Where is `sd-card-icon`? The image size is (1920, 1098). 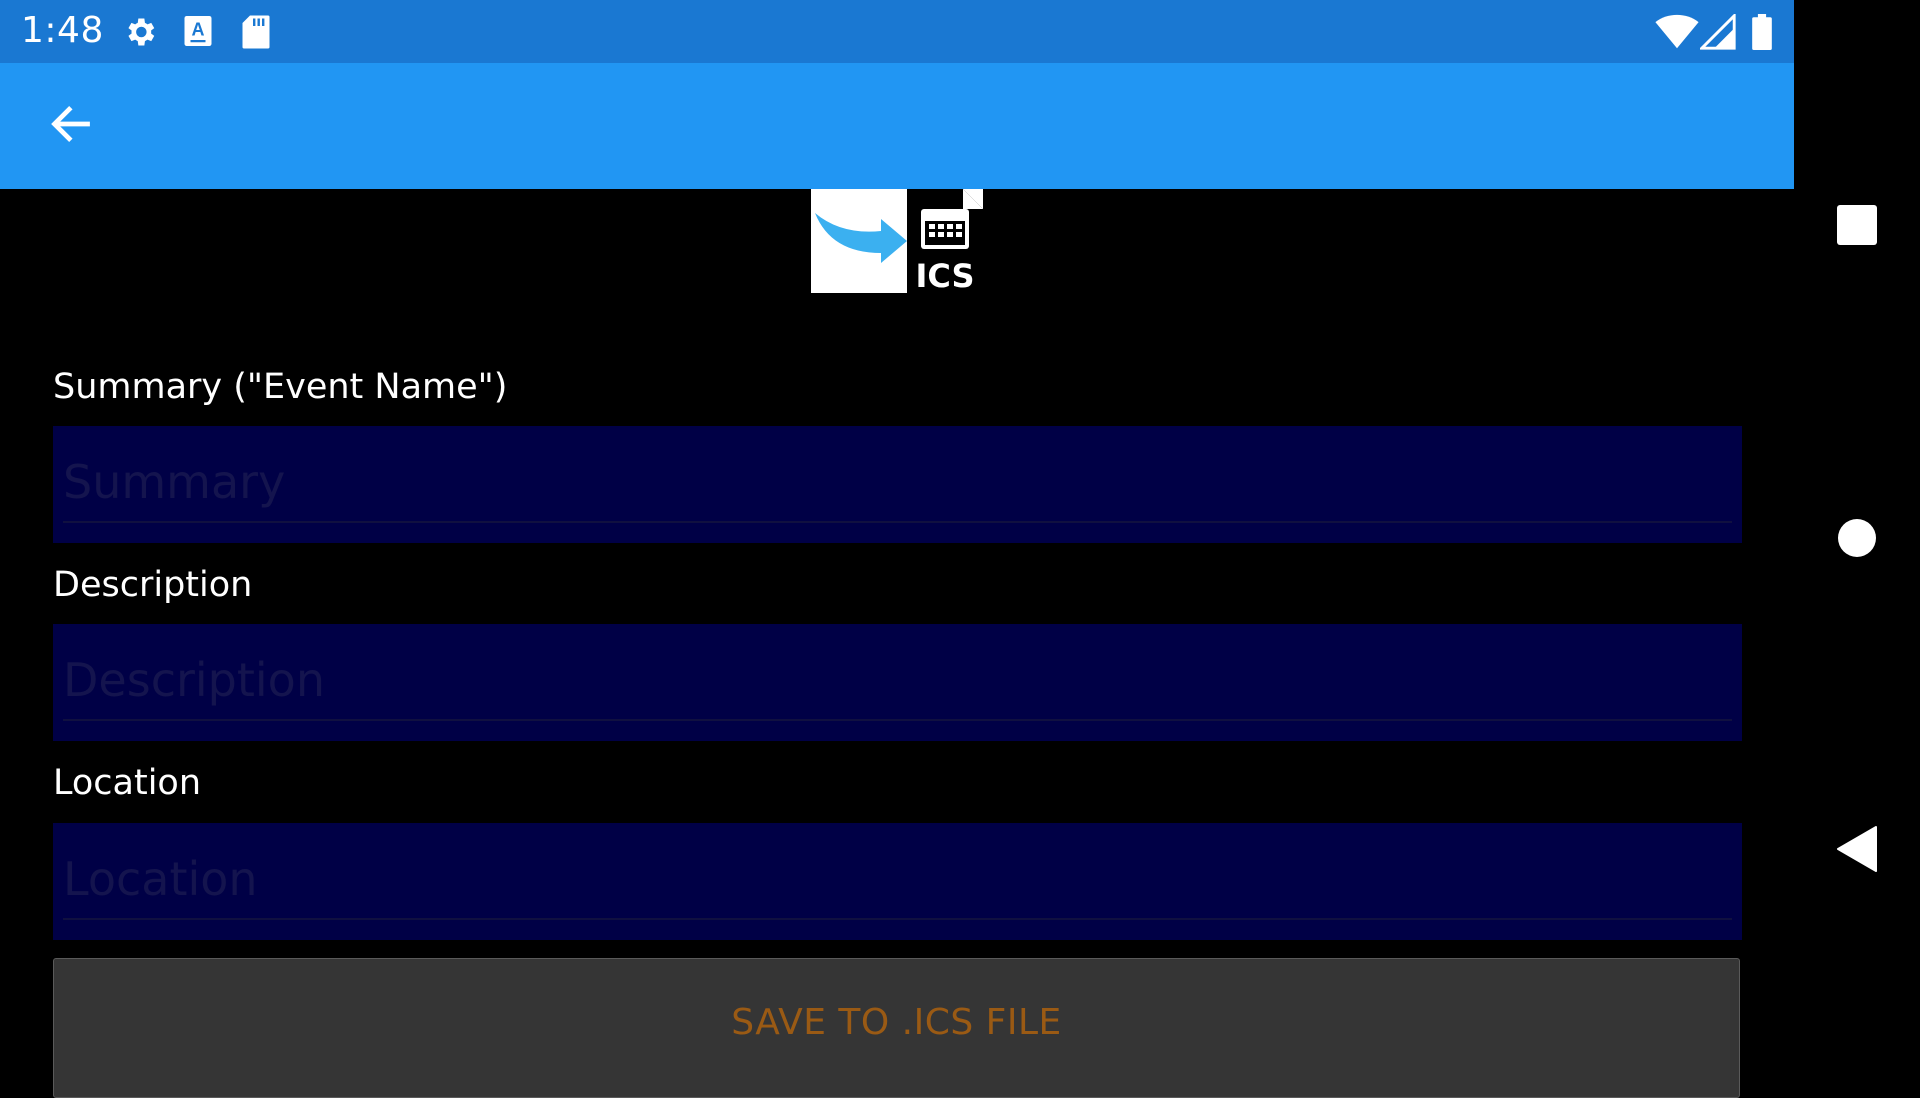 sd-card-icon is located at coordinates (256, 34).